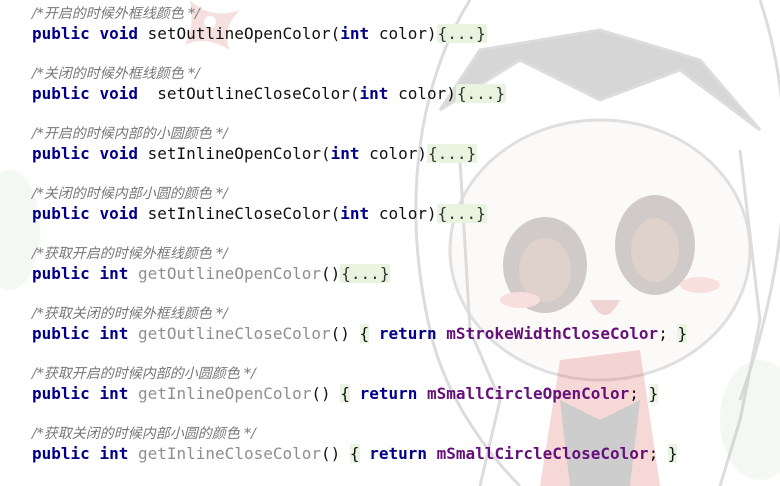 Image resolution: width=780 pixels, height=486 pixels. Describe the element at coordinates (528, 393) in the screenshot. I see `field-reference: mSmallCircleOpenColor` at that location.